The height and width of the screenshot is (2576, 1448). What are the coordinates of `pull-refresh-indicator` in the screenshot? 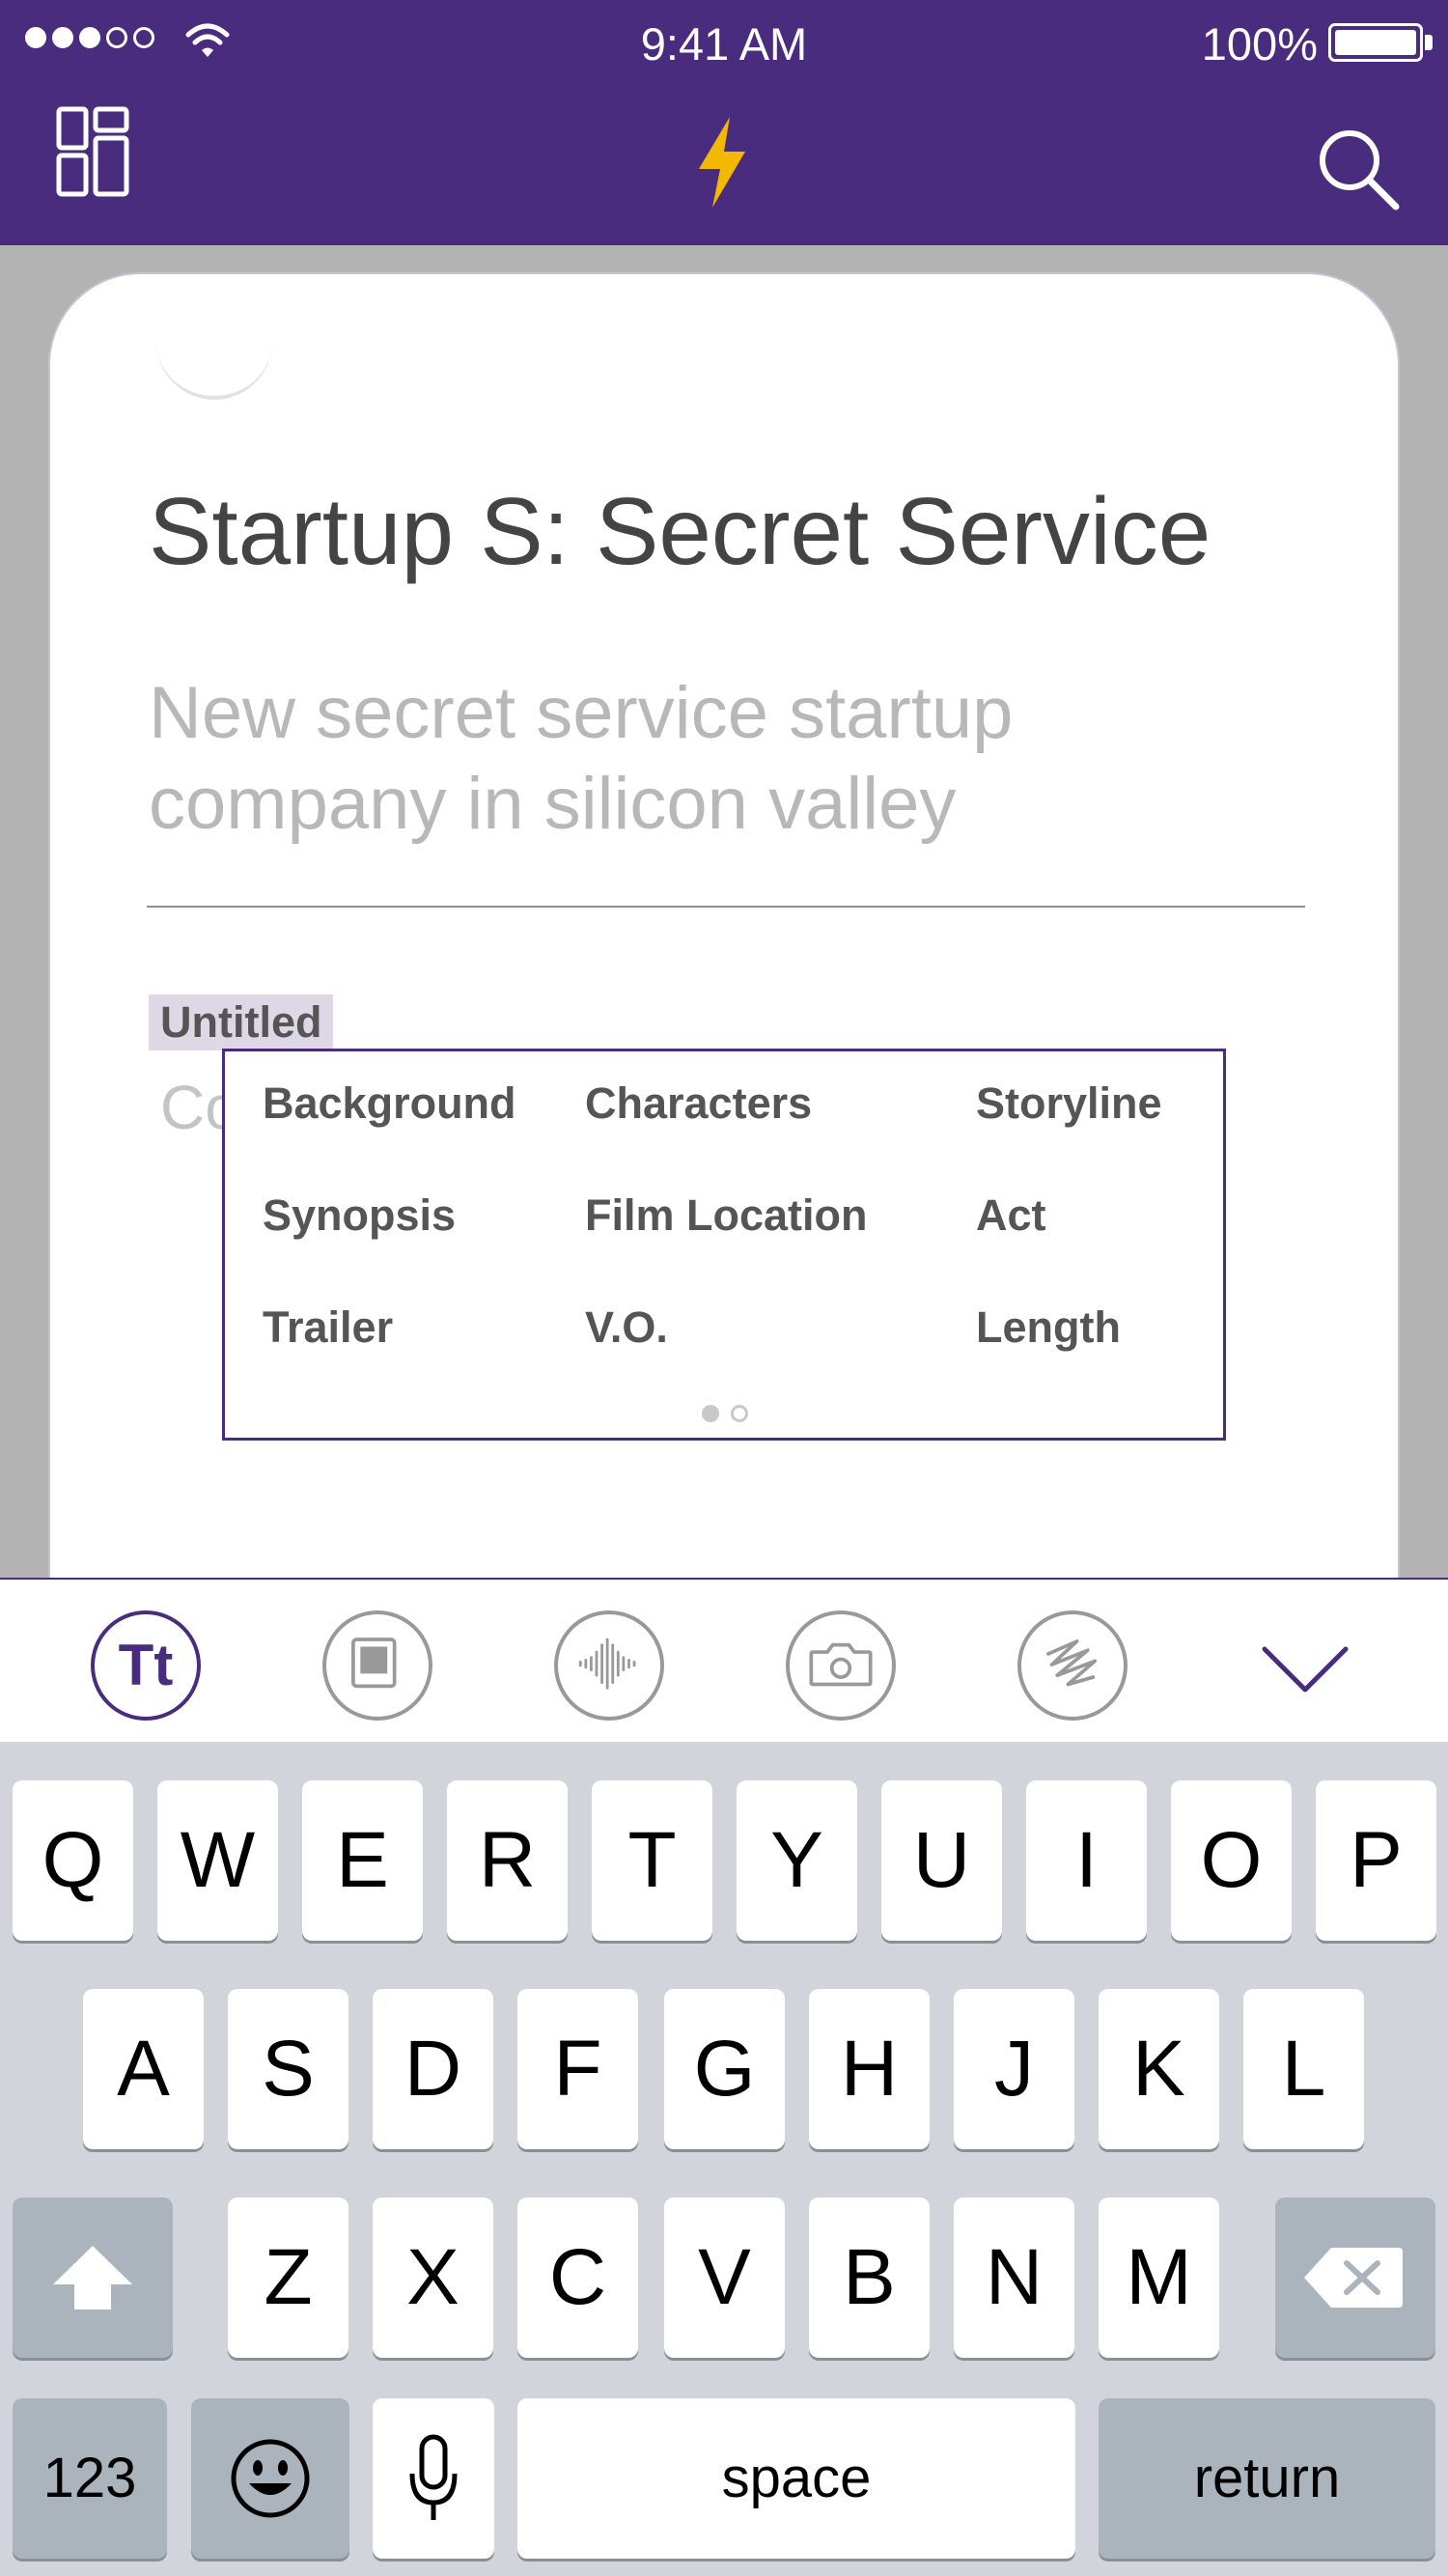 It's located at (214, 371).